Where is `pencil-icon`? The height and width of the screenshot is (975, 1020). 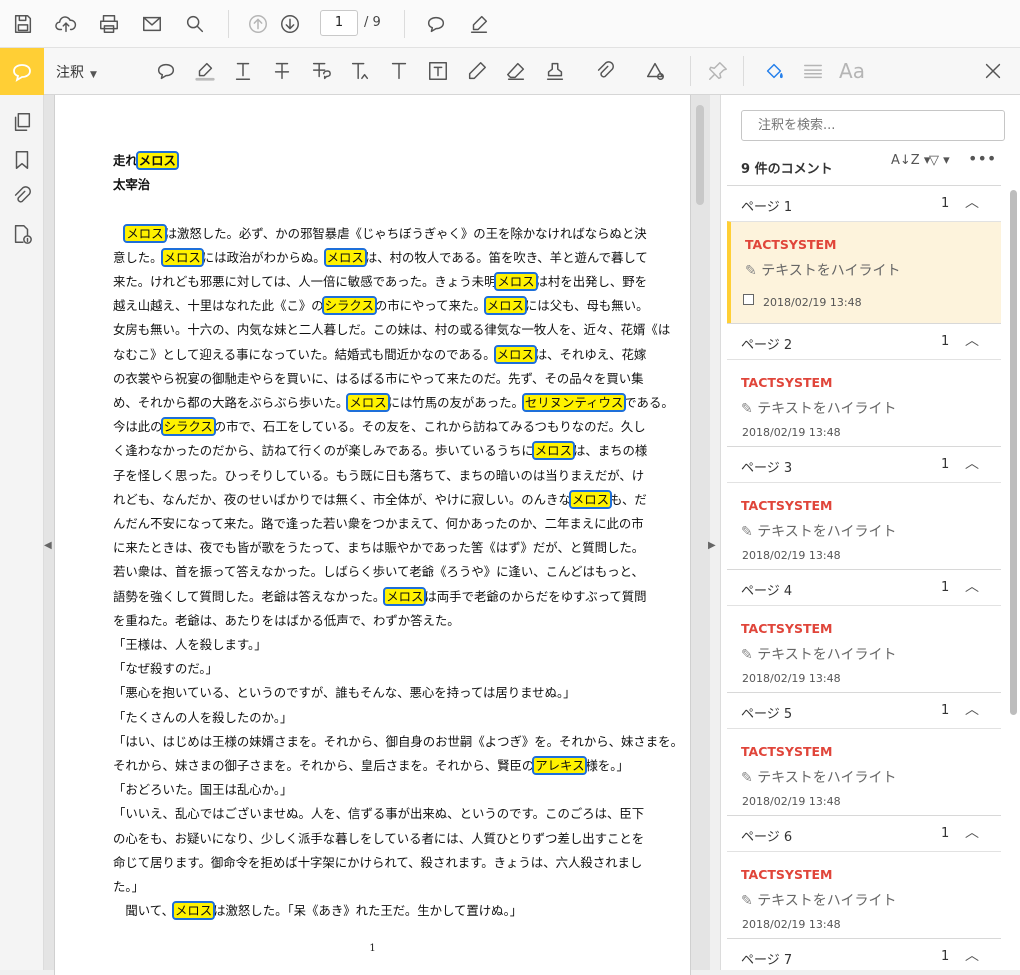 pencil-icon is located at coordinates (477, 71).